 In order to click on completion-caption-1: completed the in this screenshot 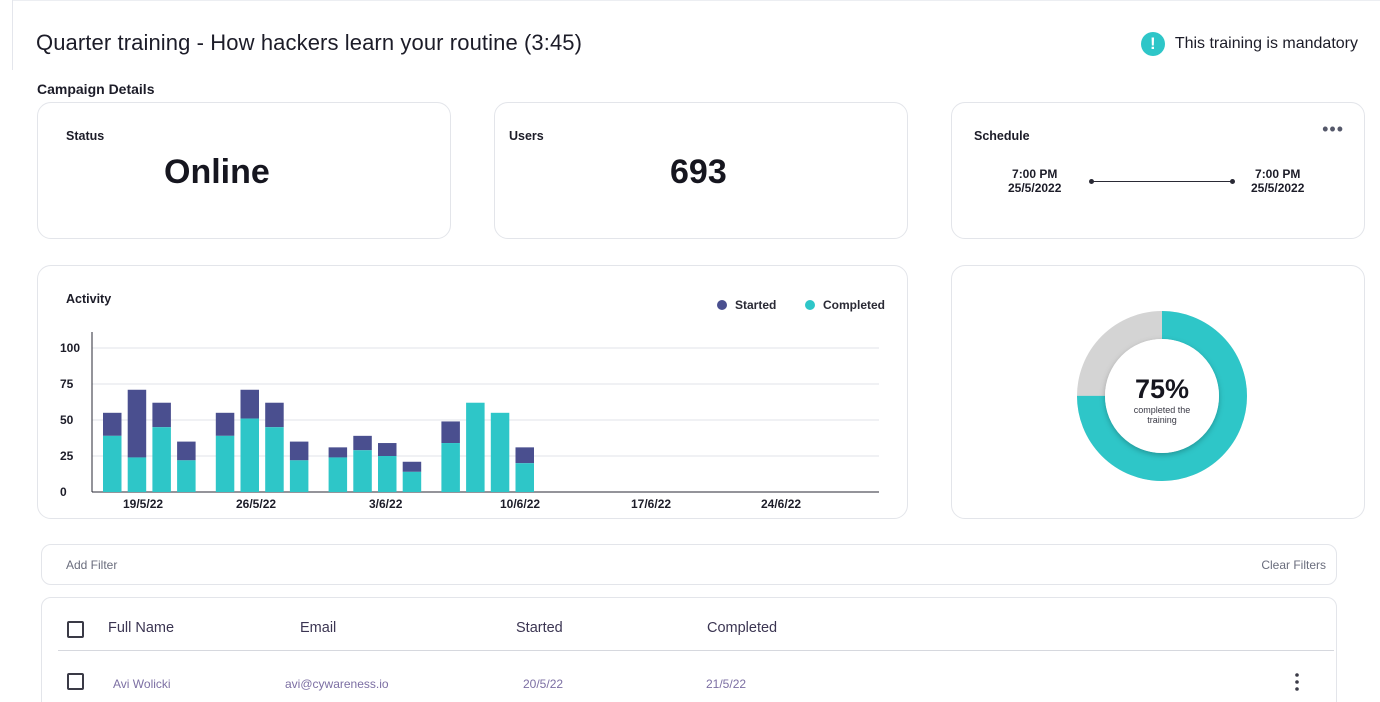, I will do `click(1162, 410)`.